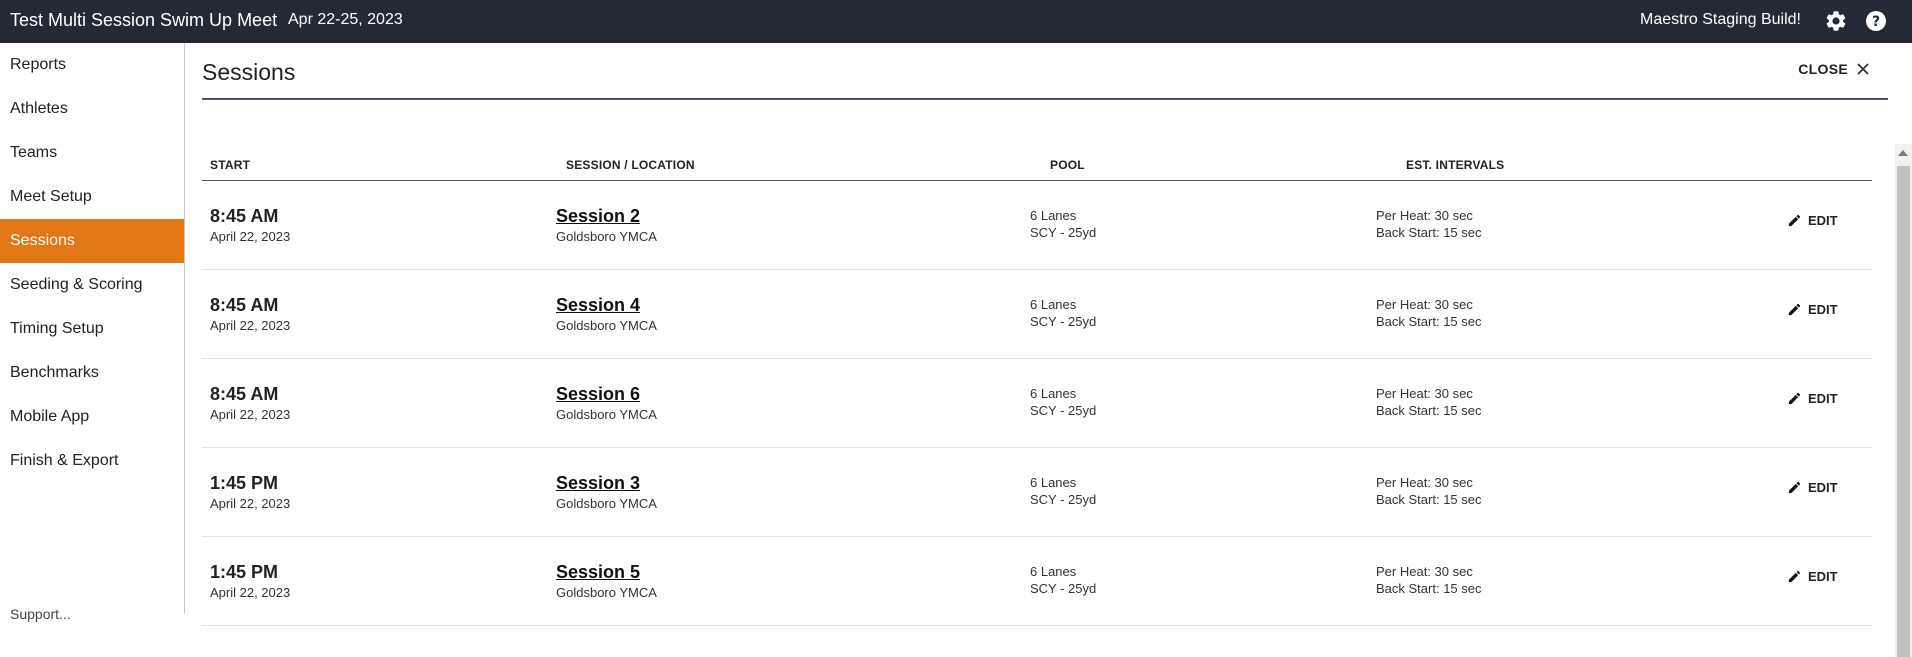  I want to click on help-icon: ?, so click(1876, 21).